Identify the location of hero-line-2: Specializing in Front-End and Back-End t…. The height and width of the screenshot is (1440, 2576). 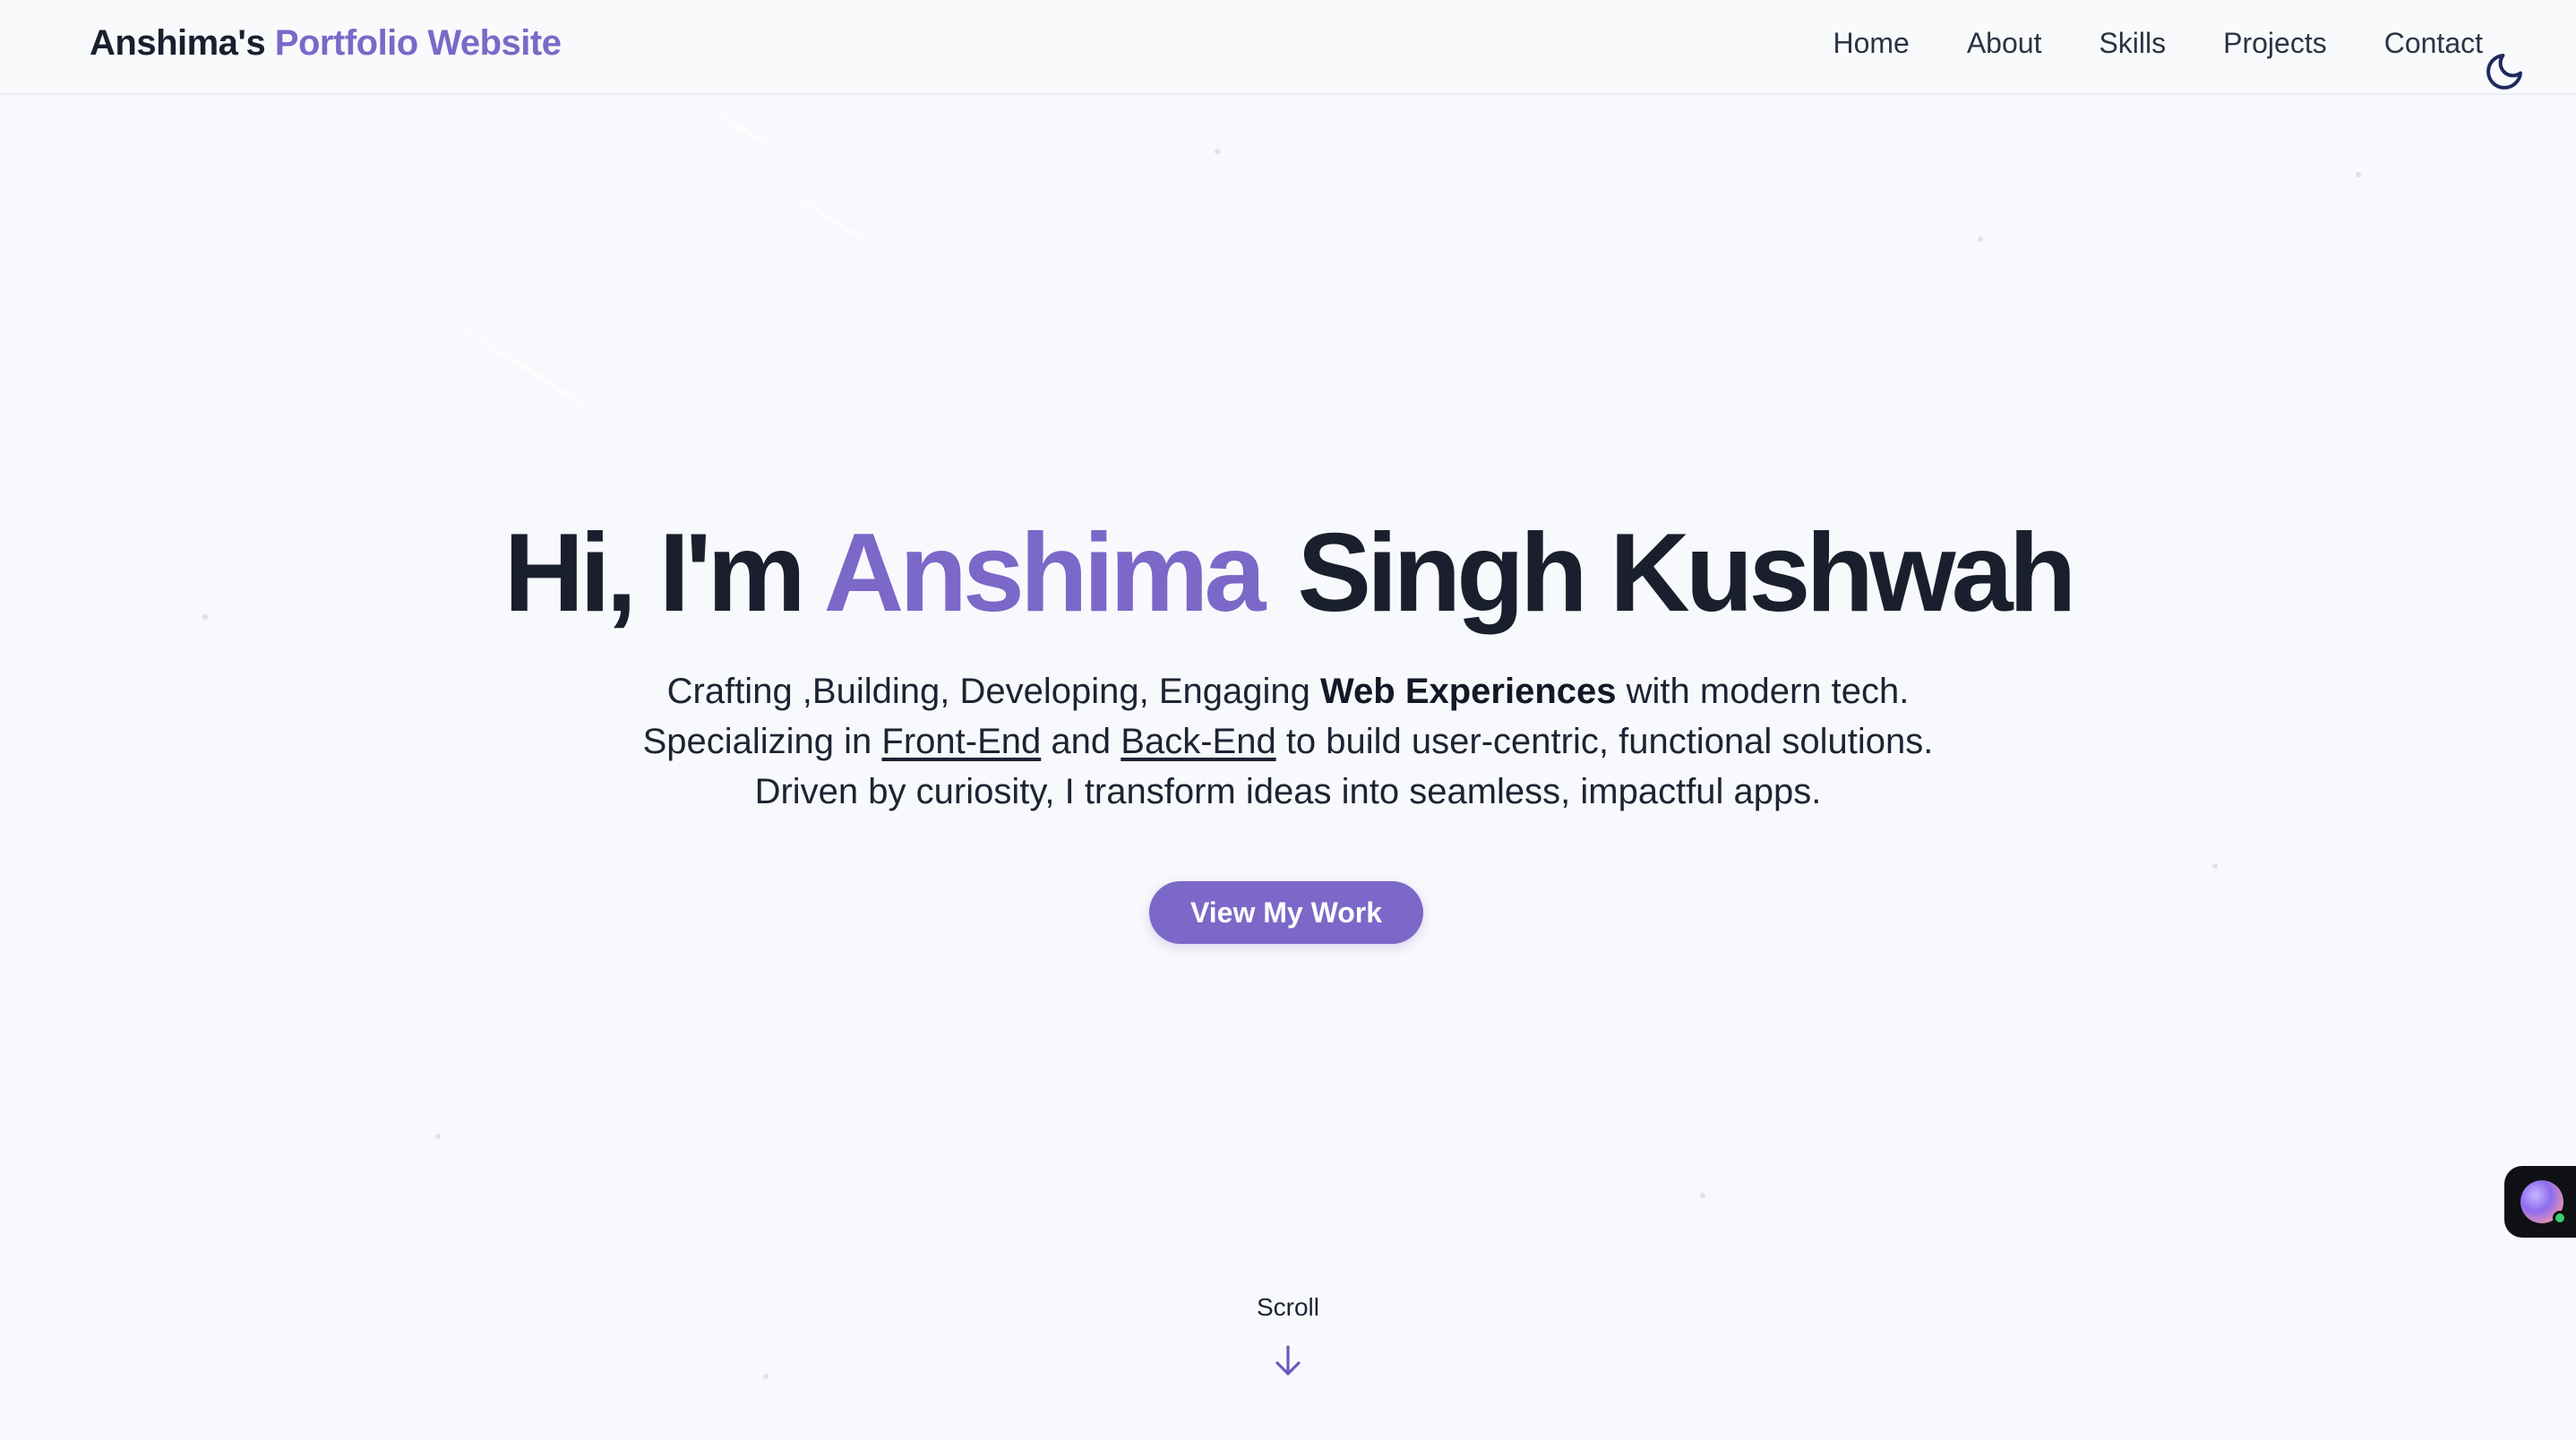
(1288, 741).